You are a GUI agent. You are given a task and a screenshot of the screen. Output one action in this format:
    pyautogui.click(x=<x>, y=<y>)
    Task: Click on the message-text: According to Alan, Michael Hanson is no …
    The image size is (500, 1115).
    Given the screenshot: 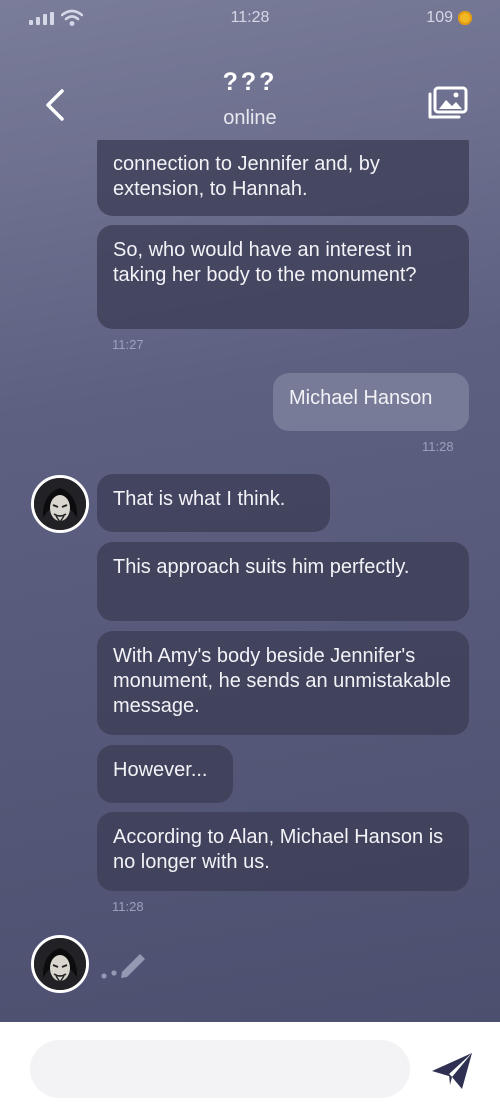 What is the action you would take?
    pyautogui.click(x=278, y=849)
    